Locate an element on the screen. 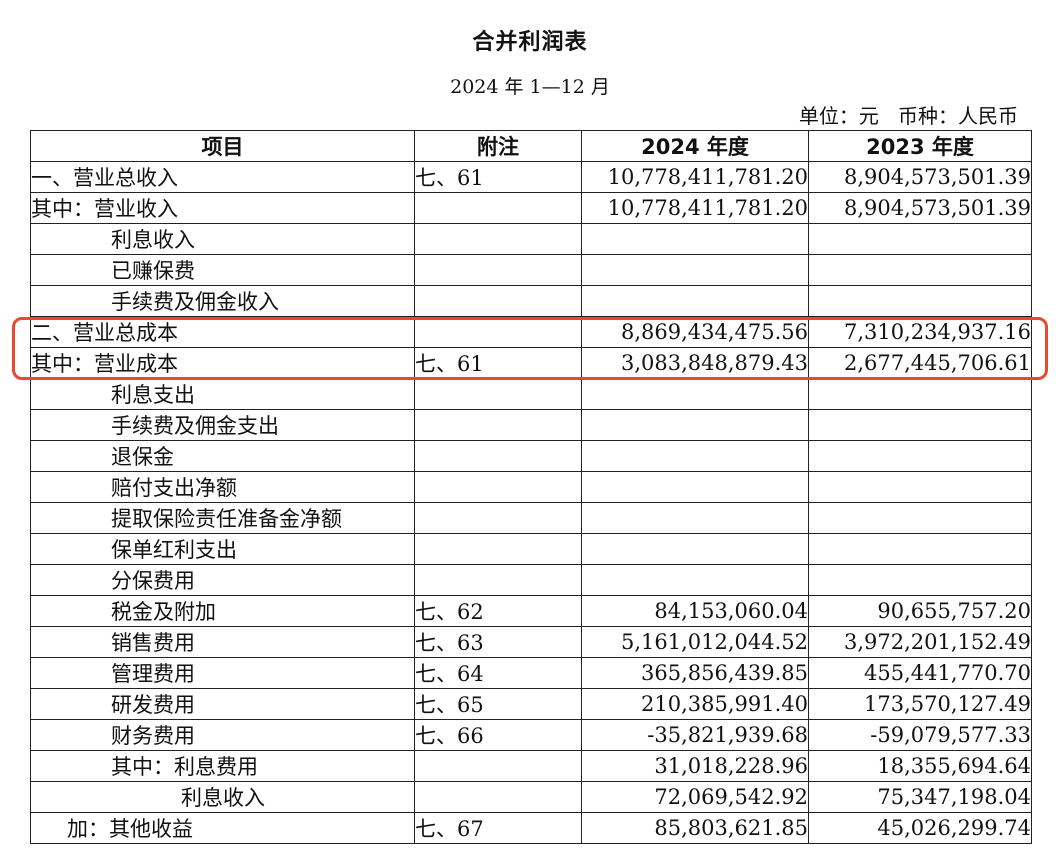  row-item-label: 其中：营业收入 is located at coordinates (222, 208).